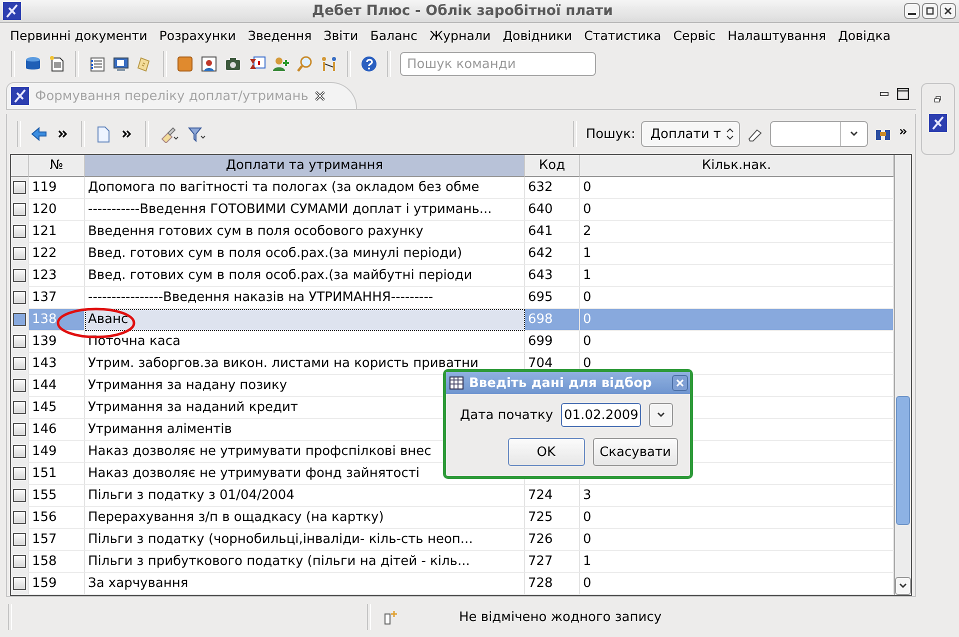 The height and width of the screenshot is (637, 959). What do you see at coordinates (938, 123) in the screenshot?
I see `app-icon` at bounding box center [938, 123].